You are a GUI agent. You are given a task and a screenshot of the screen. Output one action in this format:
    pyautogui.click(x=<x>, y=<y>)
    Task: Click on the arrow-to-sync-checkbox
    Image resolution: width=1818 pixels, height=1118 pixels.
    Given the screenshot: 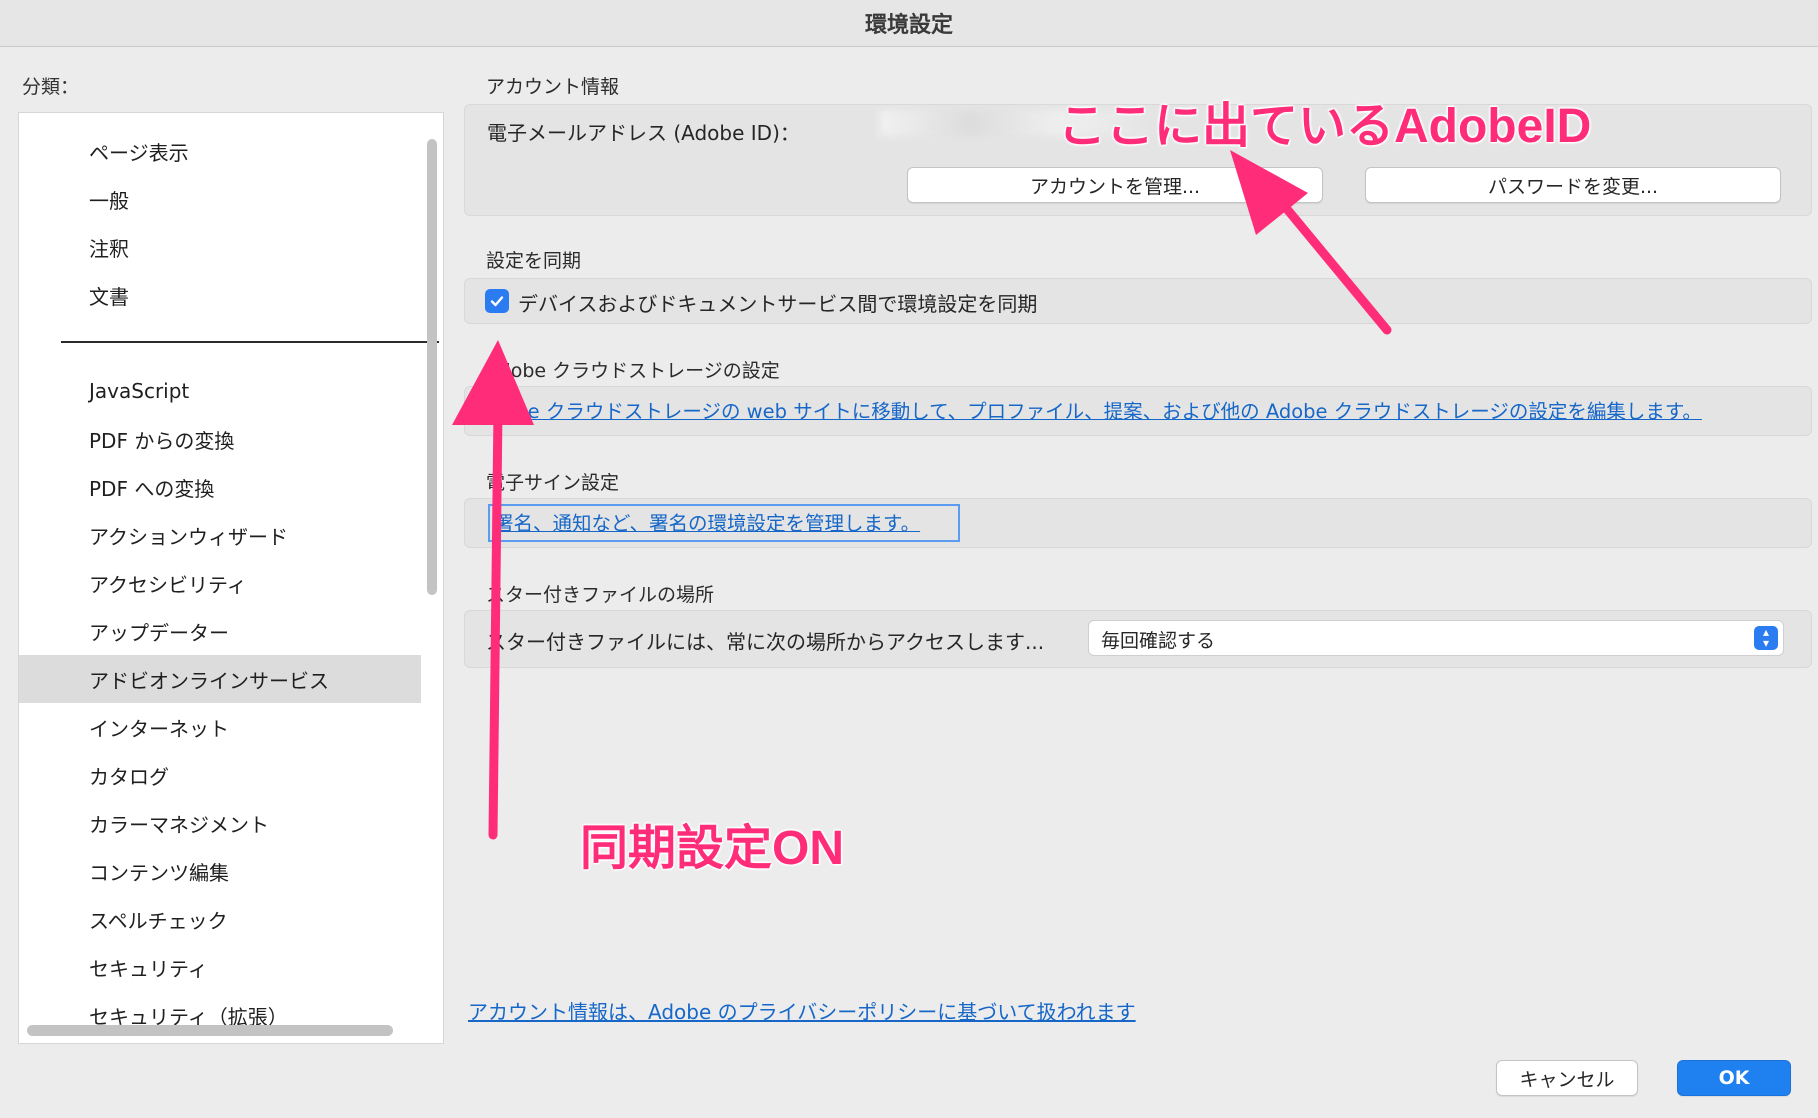 What is the action you would take?
    pyautogui.click(x=493, y=590)
    